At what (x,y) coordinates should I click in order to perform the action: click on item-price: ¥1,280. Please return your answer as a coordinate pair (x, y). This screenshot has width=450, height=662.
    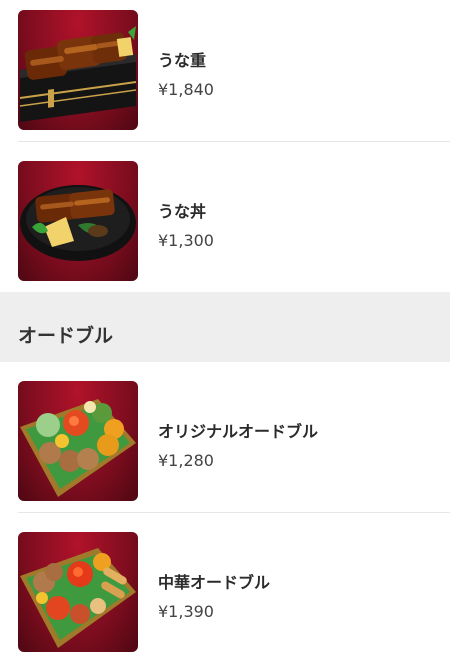
    Looking at the image, I should click on (186, 460).